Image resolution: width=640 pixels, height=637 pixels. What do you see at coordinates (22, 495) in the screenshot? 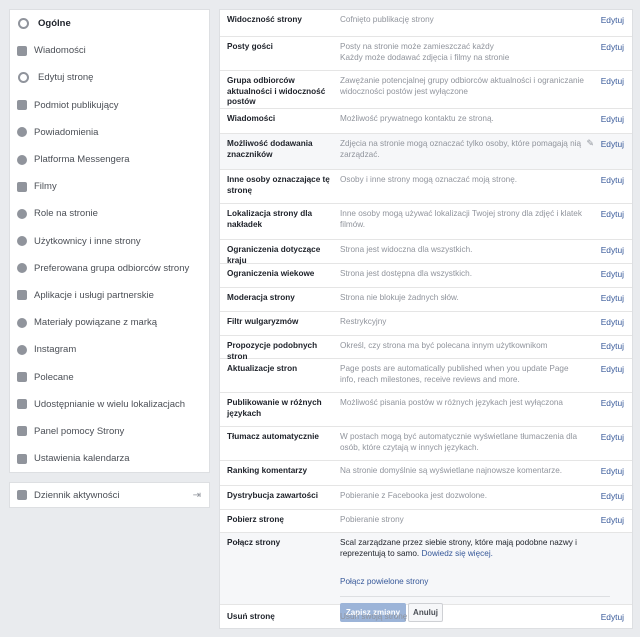
I see `list-icon` at bounding box center [22, 495].